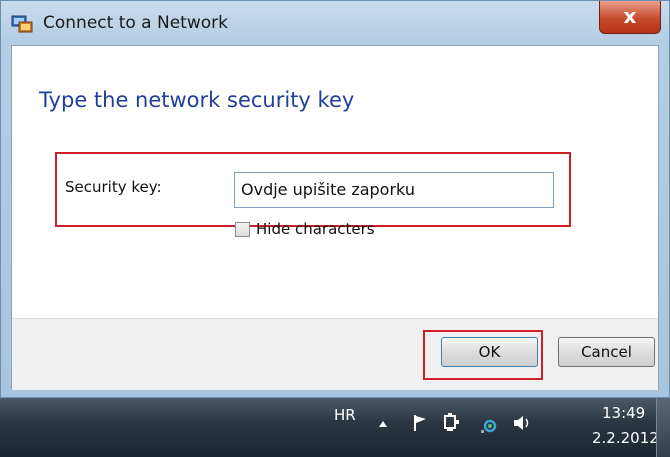  What do you see at coordinates (420, 423) in the screenshot?
I see `action-center-flag-icon` at bounding box center [420, 423].